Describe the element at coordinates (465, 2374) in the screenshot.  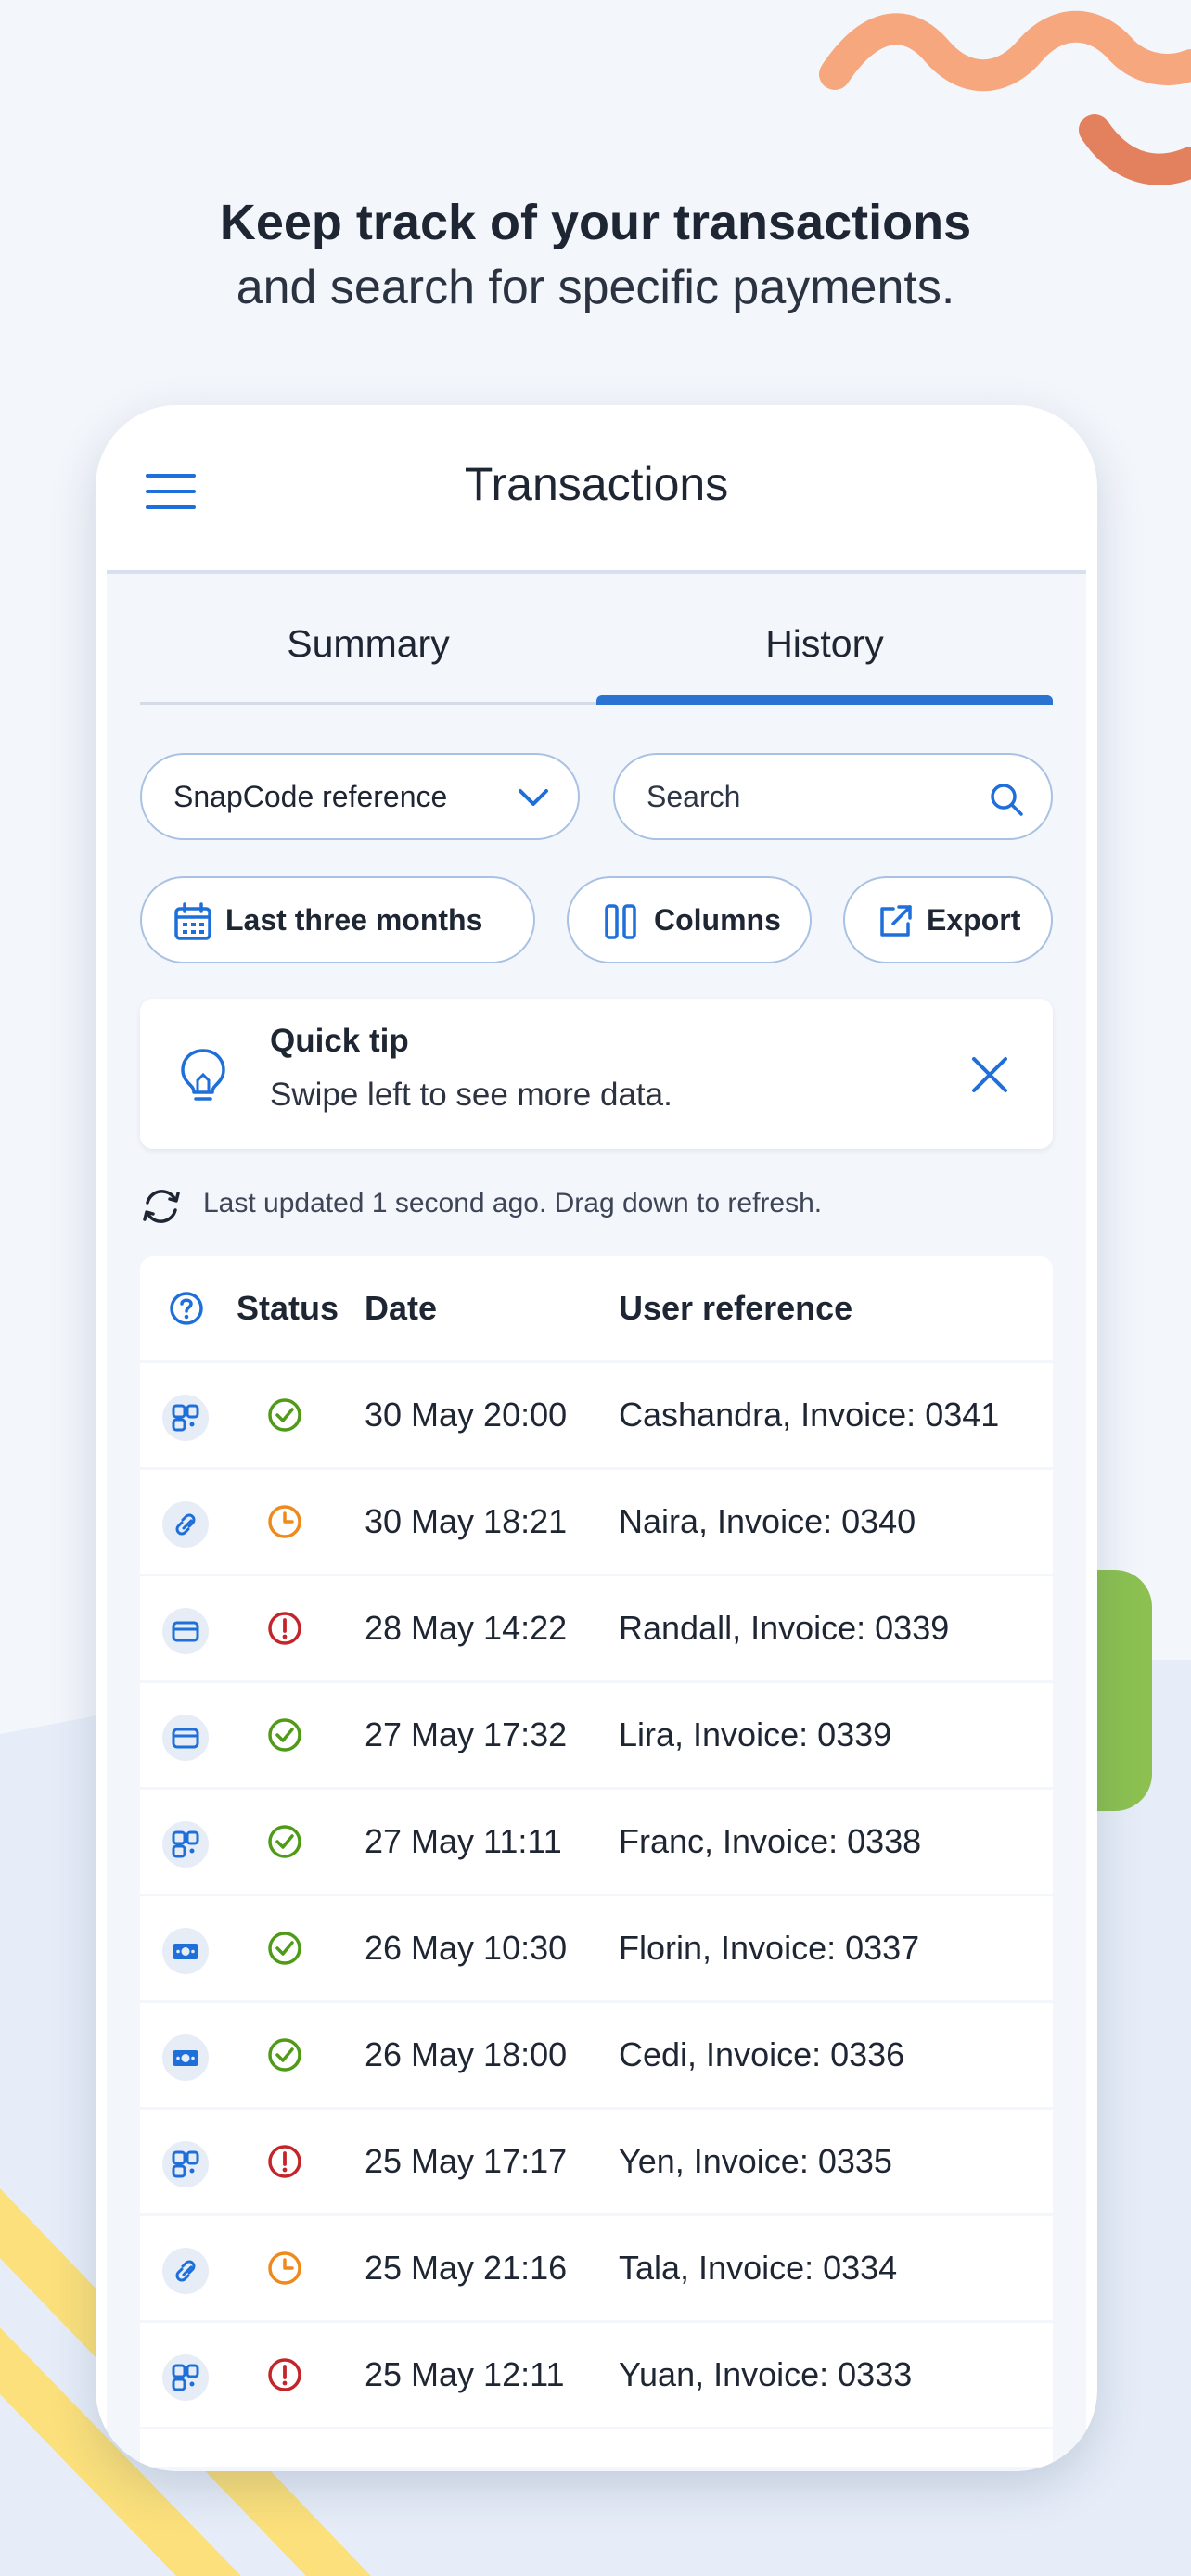
I see `row-date: 25 May 12:11` at that location.